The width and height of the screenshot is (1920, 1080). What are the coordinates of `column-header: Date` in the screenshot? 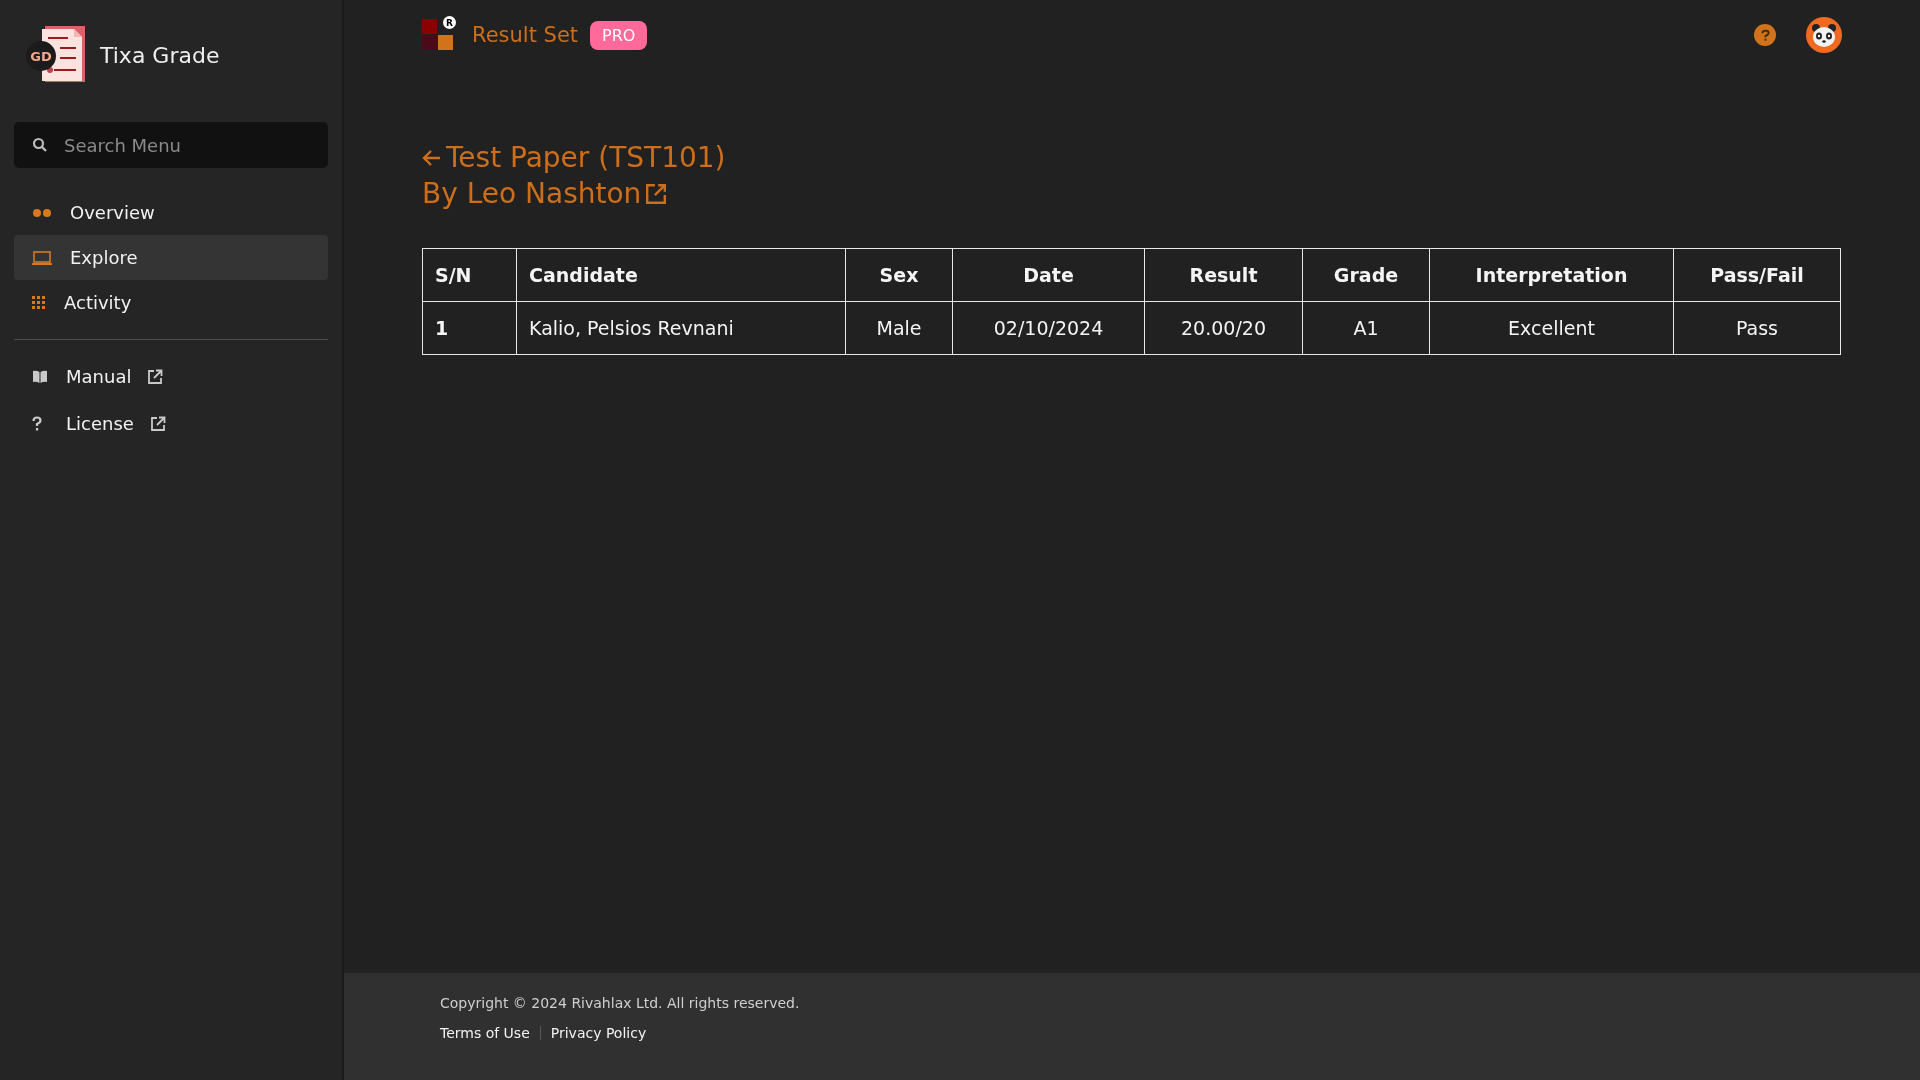 It's located at (1048, 275).